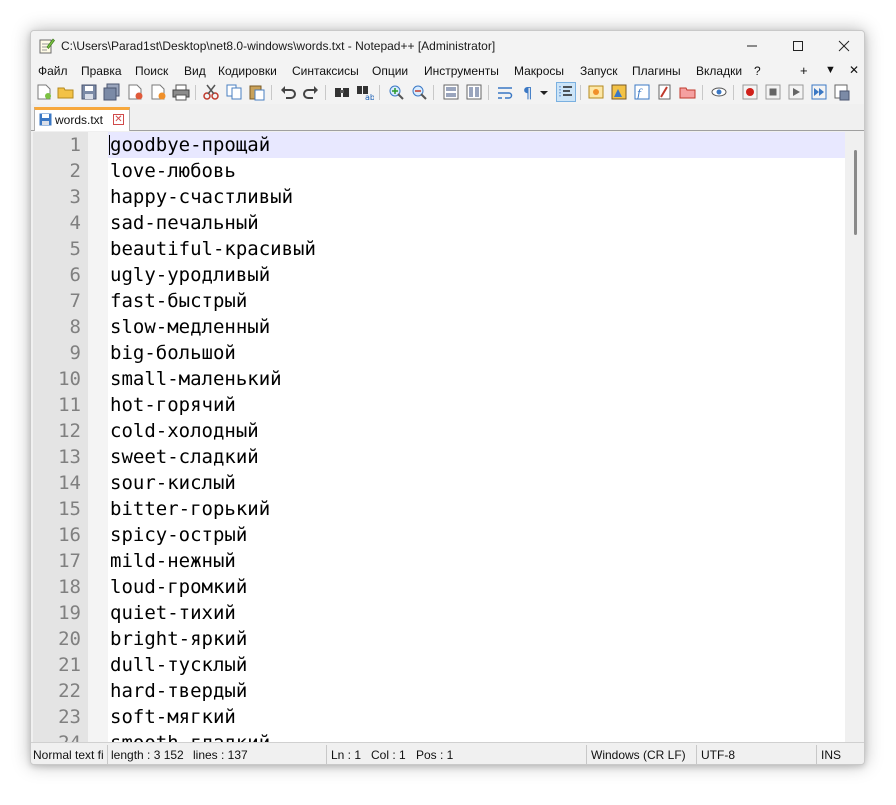 The width and height of the screenshot is (896, 805). I want to click on editor-line: 3 happy-счастливый, so click(439, 197).